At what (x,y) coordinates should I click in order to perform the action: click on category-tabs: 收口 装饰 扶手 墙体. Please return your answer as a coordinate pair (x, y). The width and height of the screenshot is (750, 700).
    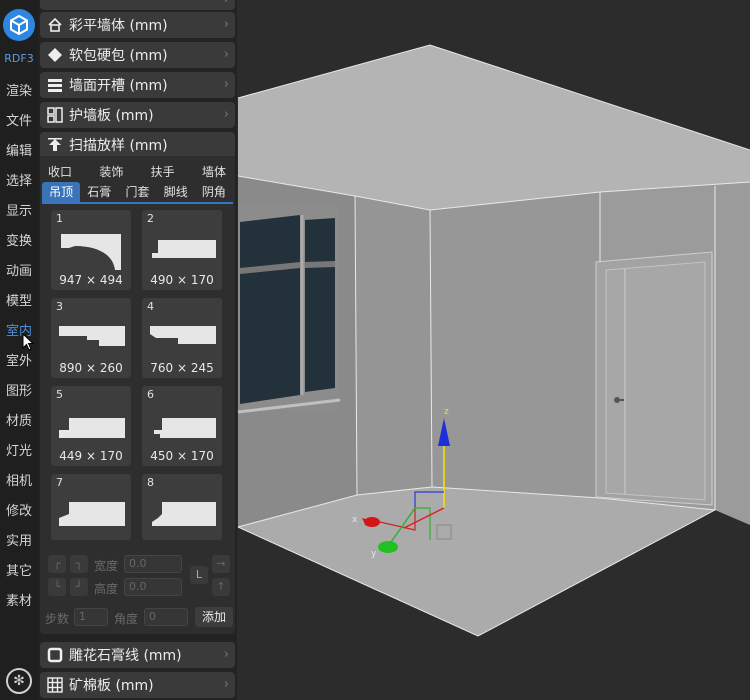
    Looking at the image, I should click on (137, 171).